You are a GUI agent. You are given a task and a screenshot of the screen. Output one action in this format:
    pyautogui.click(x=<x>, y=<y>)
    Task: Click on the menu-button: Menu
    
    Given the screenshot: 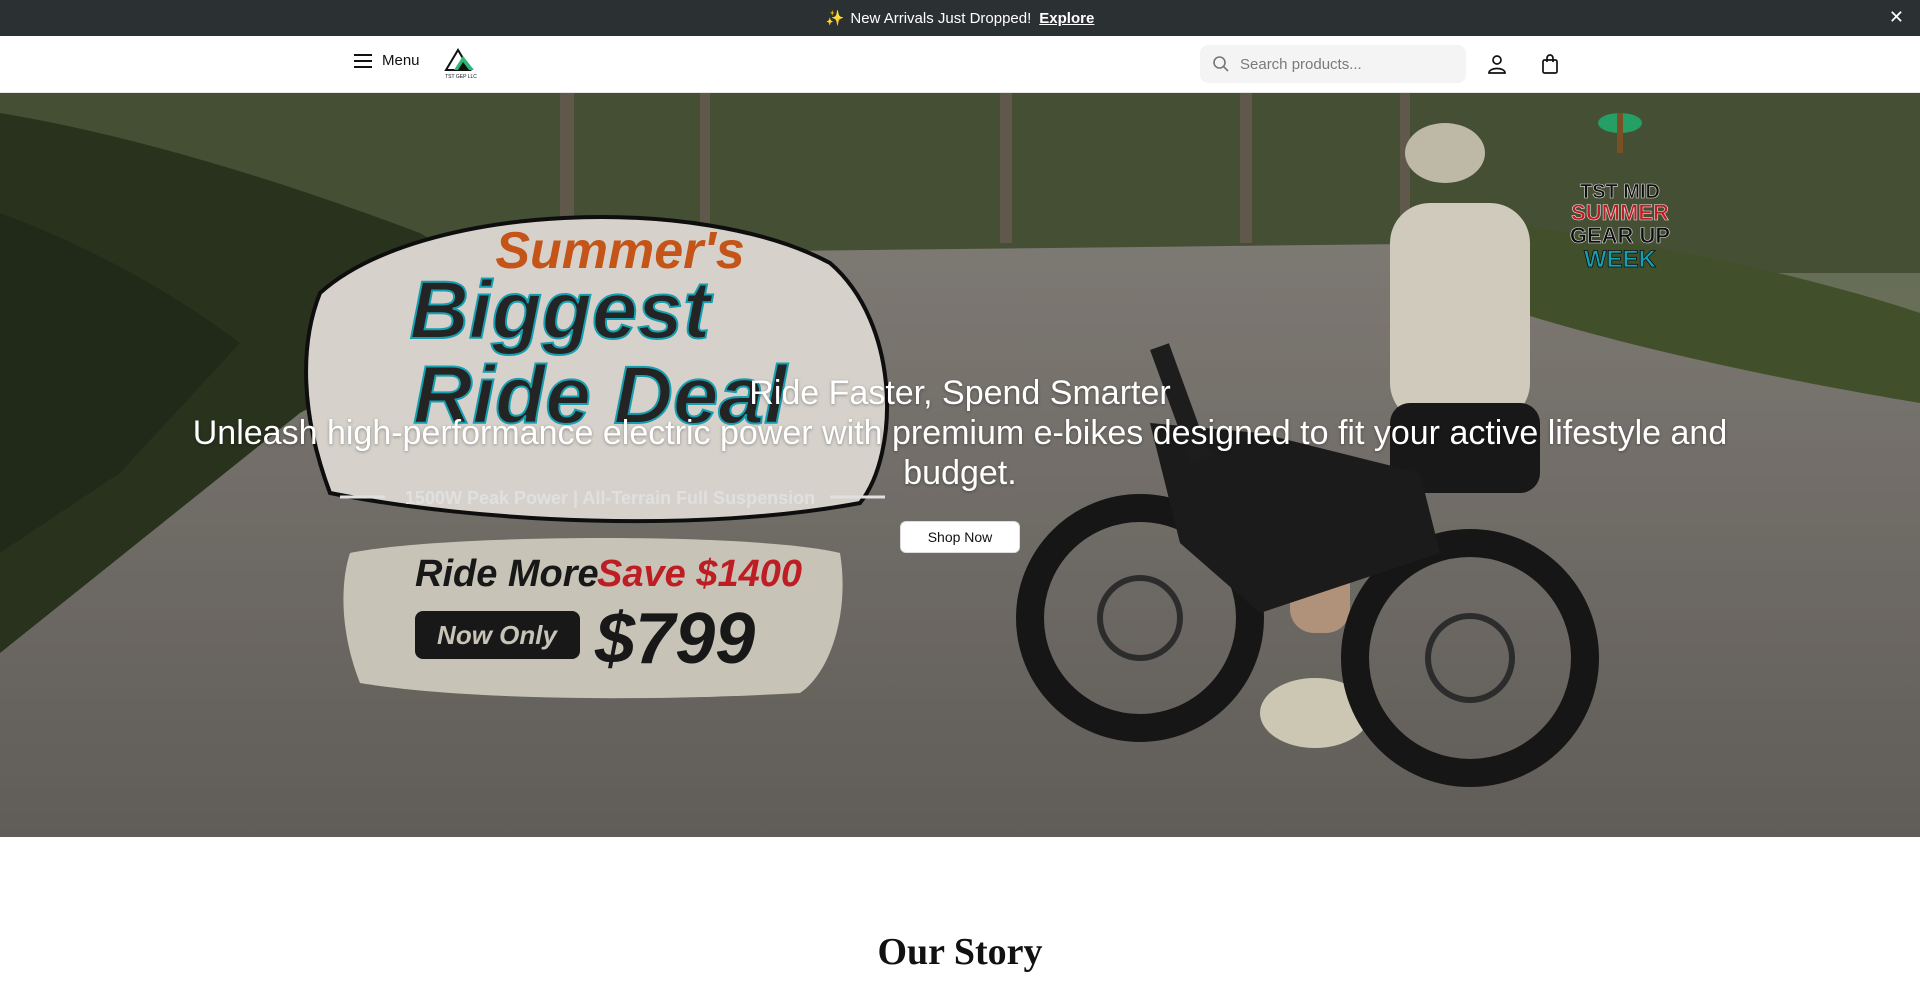 What is the action you would take?
    pyautogui.click(x=387, y=60)
    